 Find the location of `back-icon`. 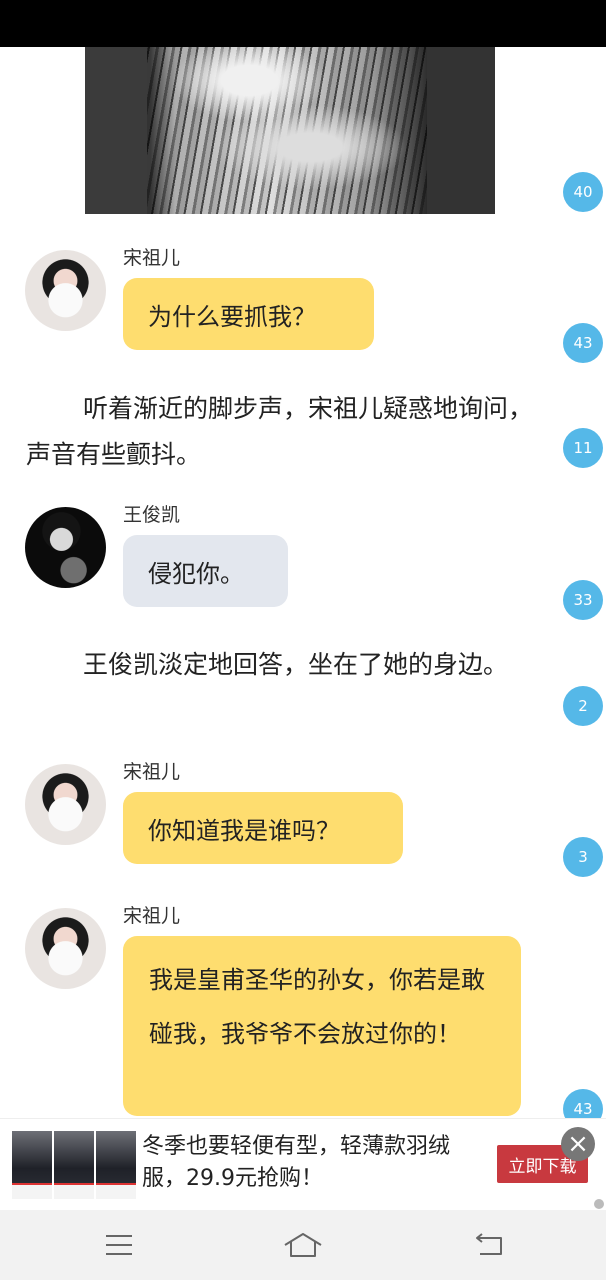

back-icon is located at coordinates (488, 1245).